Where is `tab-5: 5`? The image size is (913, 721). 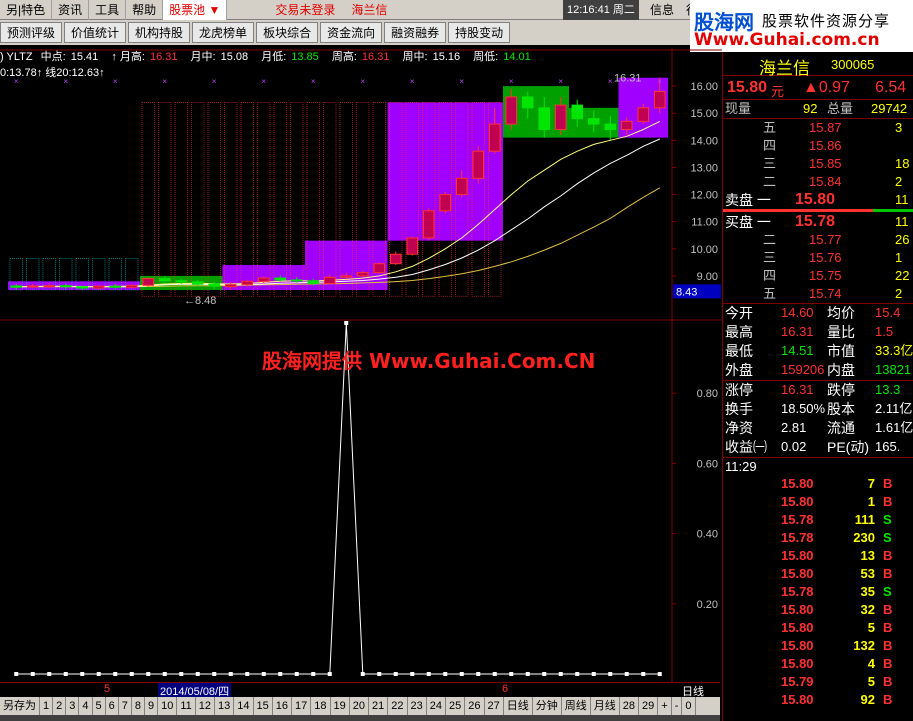 tab-5: 5 is located at coordinates (99, 706).